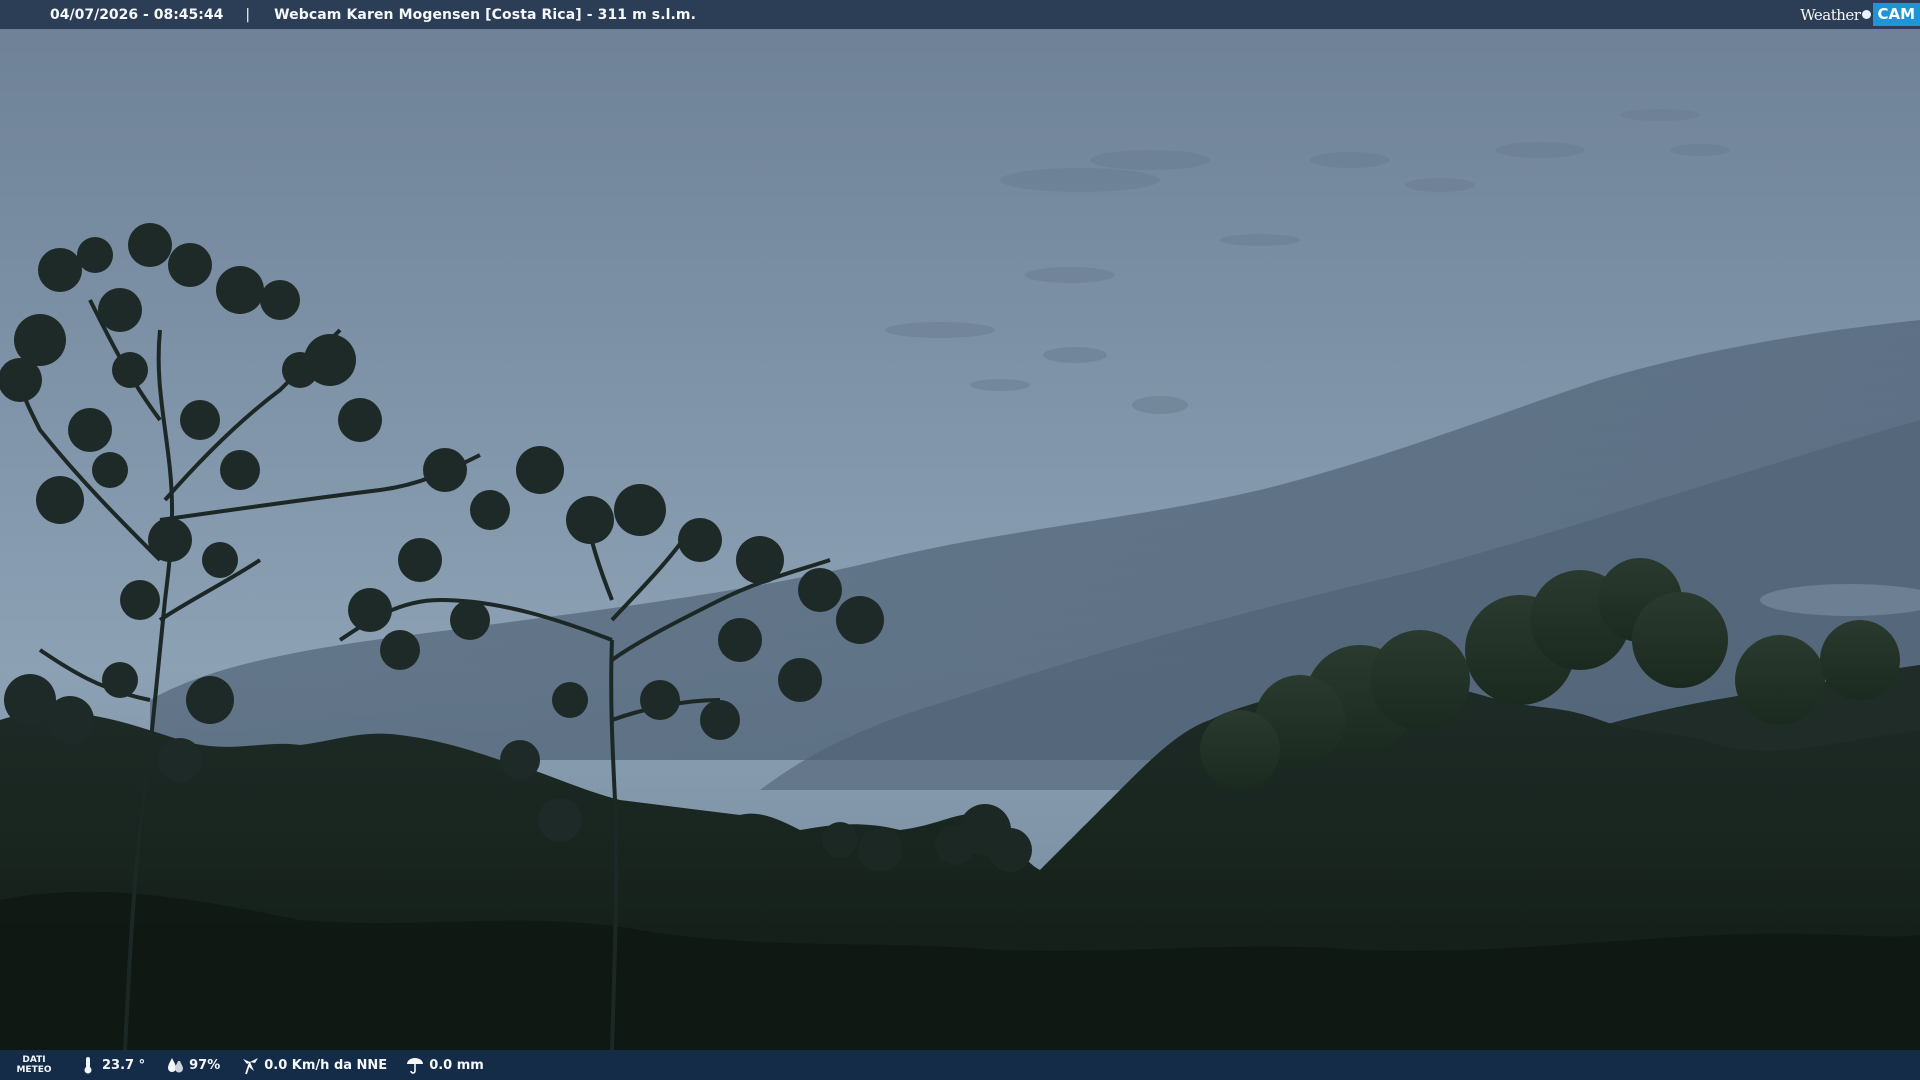 The height and width of the screenshot is (1080, 1920). I want to click on meteo-label-line1: DATI, so click(34, 1060).